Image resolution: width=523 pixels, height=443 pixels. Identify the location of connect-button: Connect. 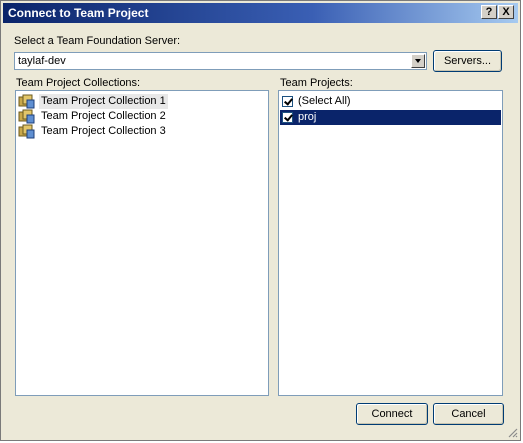
(392, 414).